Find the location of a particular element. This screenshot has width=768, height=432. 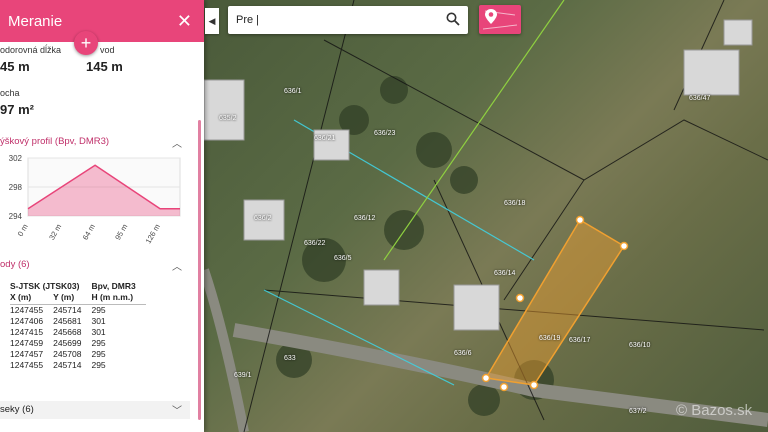

table-row: 1247406 245681 301 is located at coordinates (58, 321).